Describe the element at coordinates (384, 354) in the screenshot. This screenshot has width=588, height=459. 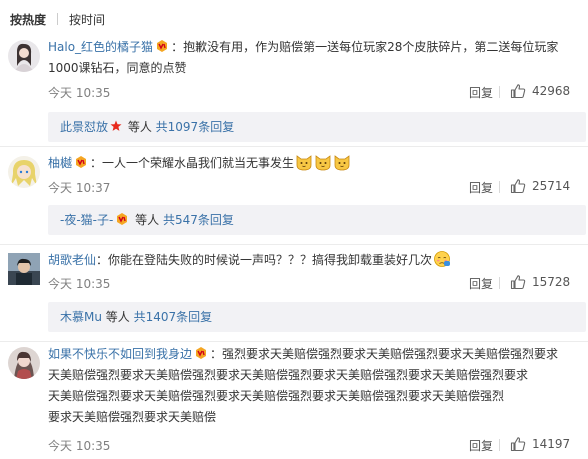
I see `comment-text: ：强烈要求天美赔偿强烈要求天美赔偿强烈要求天美赔偿强烈要求` at that location.